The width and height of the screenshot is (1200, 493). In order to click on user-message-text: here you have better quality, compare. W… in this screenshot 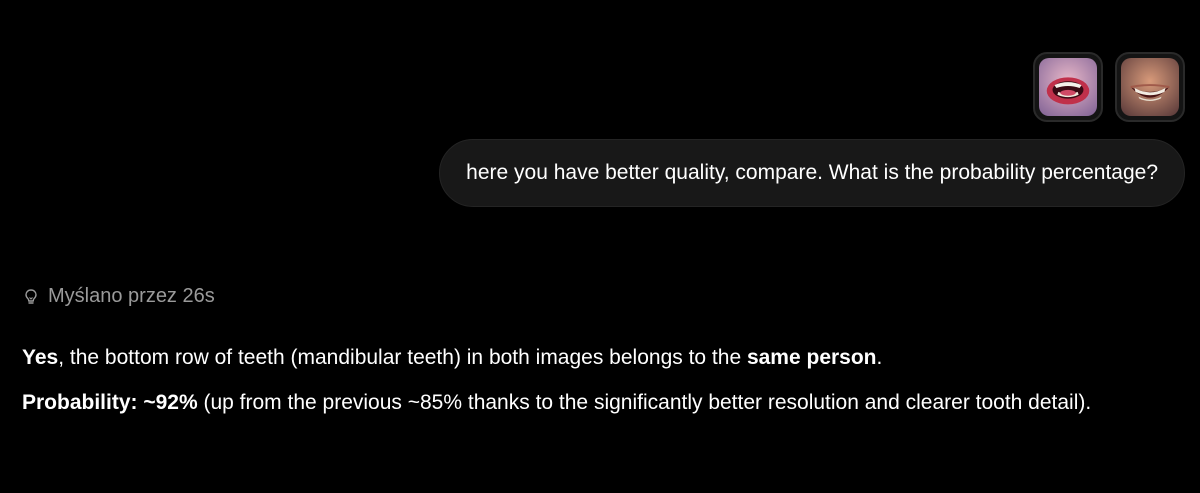, I will do `click(812, 172)`.